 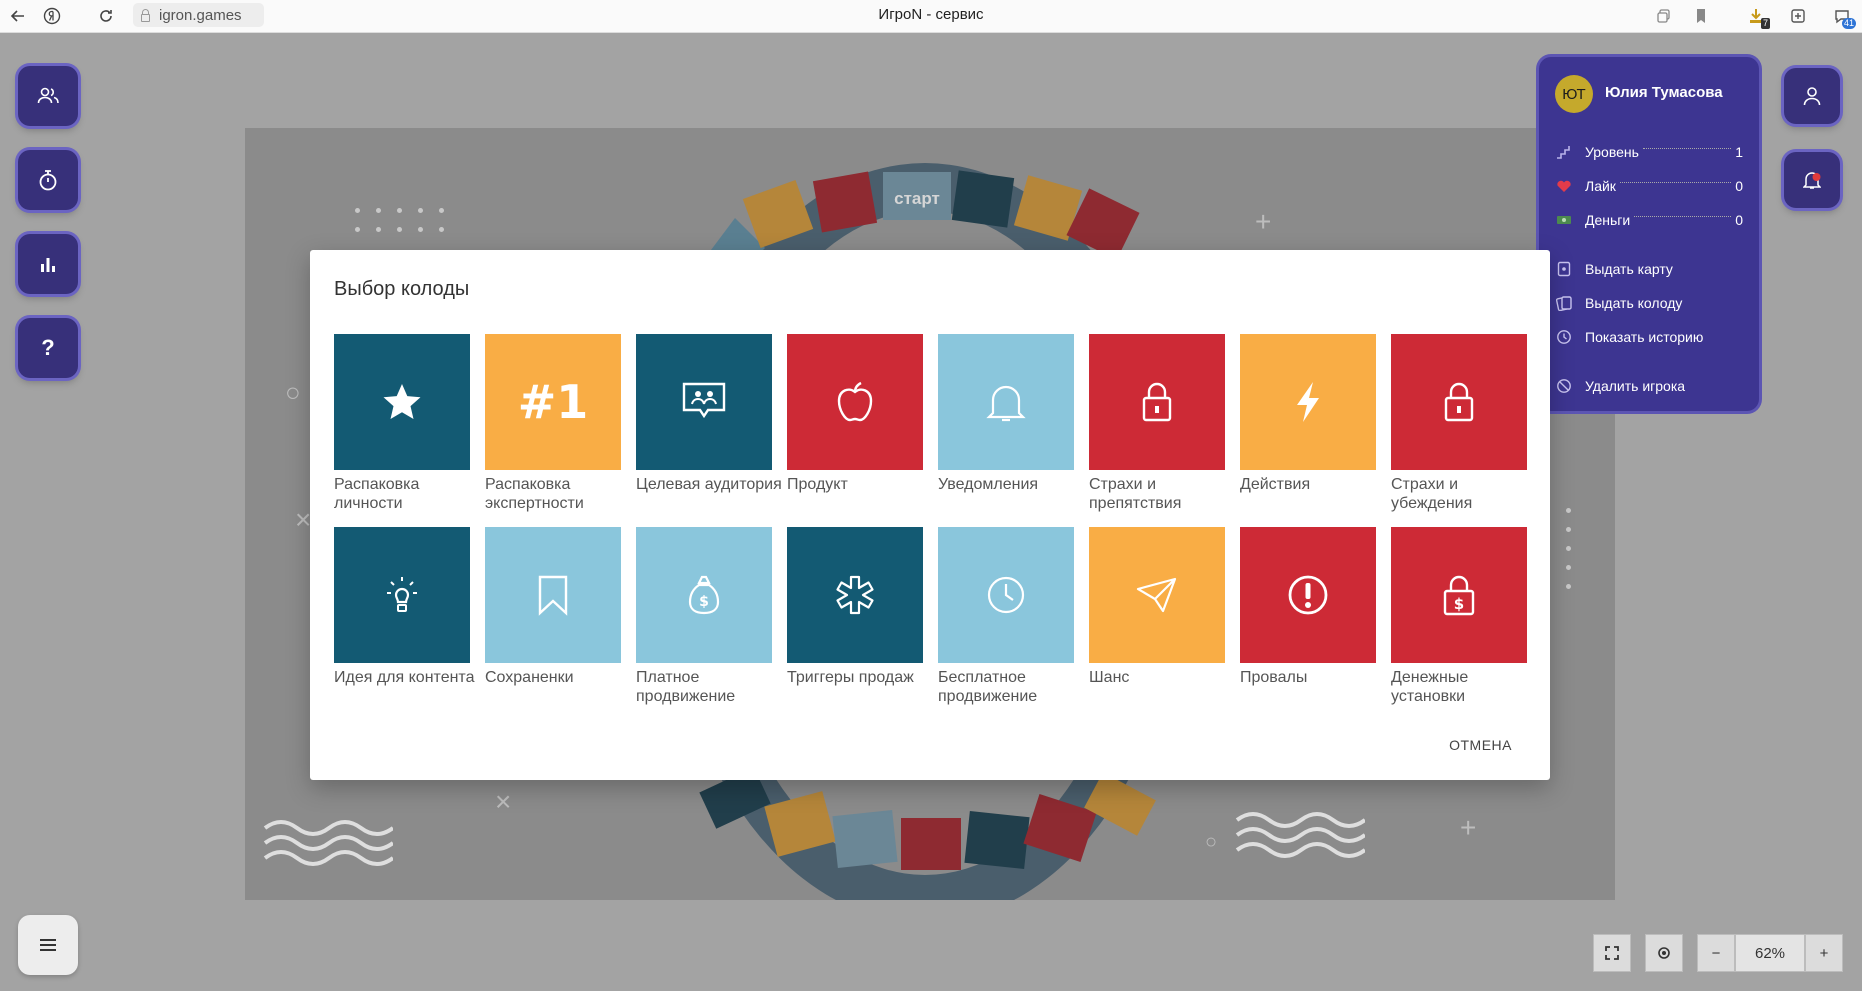 I want to click on deck-tile-product: Продукт, so click(x=855, y=414).